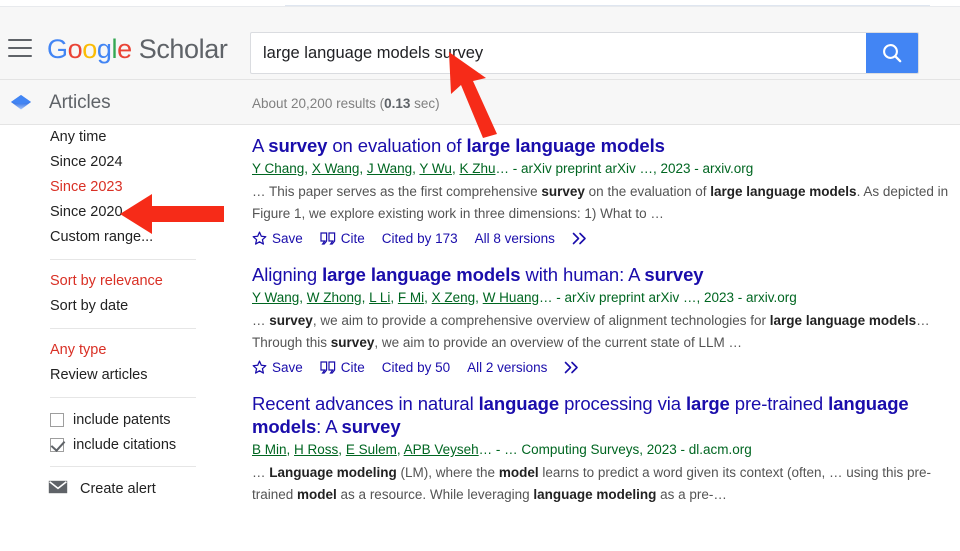 Image resolution: width=960 pixels, height=551 pixels. I want to click on type-filter-item-0: Any type, so click(122, 350).